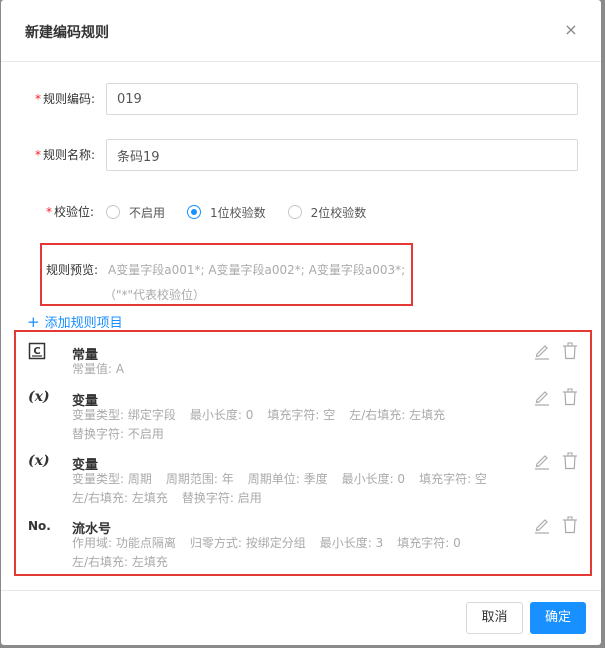 This screenshot has width=605, height=648. What do you see at coordinates (259, 415) in the screenshot?
I see `rule-item-desc: 变量类型: 绑定字段 最小长度: 0 填充字符: 空左/右填充: 左填充` at bounding box center [259, 415].